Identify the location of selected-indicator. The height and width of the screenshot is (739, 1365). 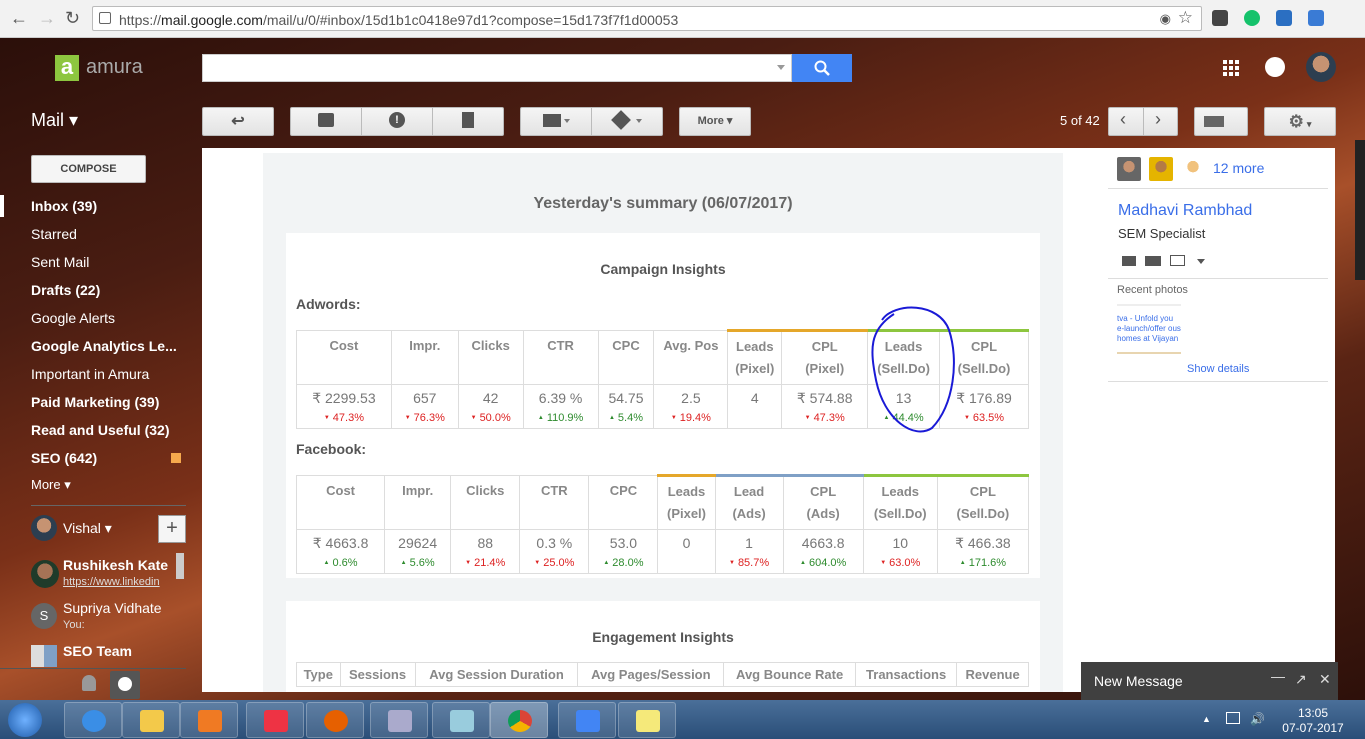
(2, 206).